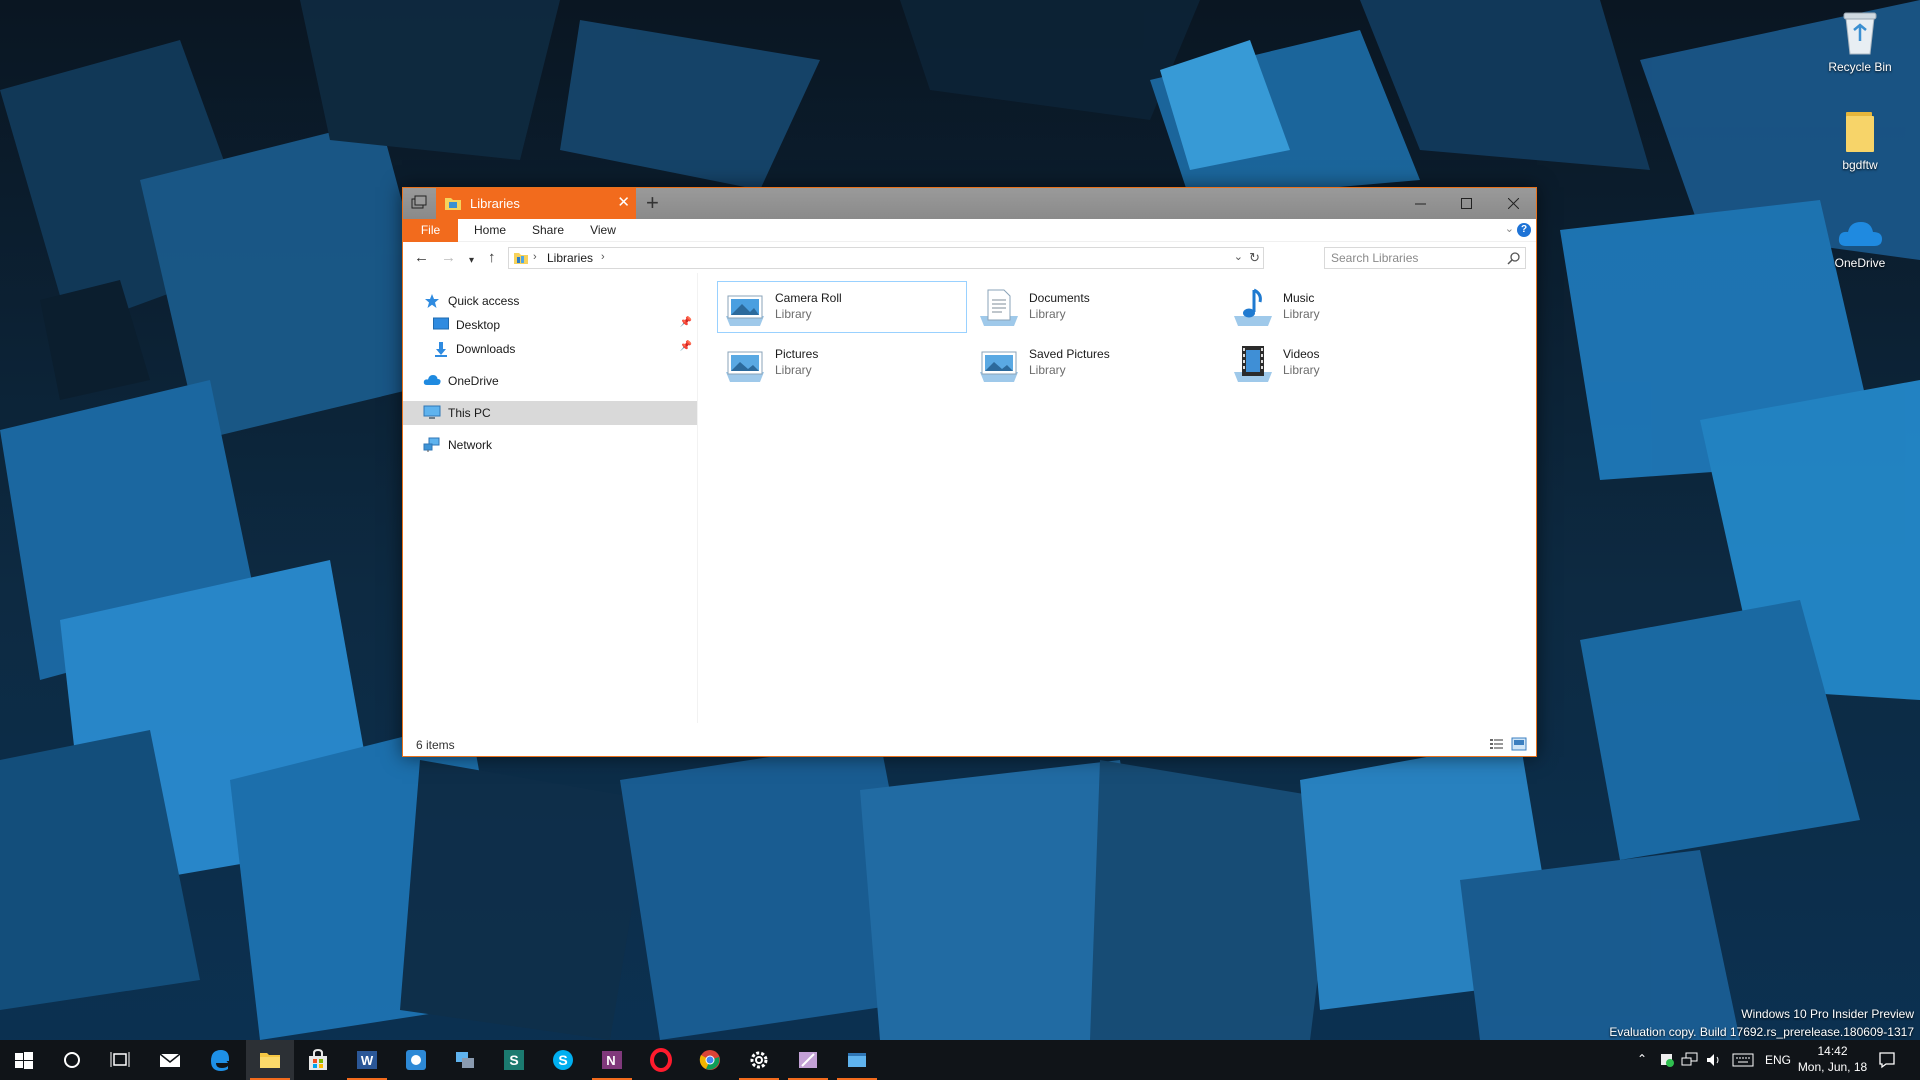 Image resolution: width=1920 pixels, height=1080 pixels. Describe the element at coordinates (471, 260) in the screenshot. I see `recent-locations-chevron-icon: ▾` at that location.